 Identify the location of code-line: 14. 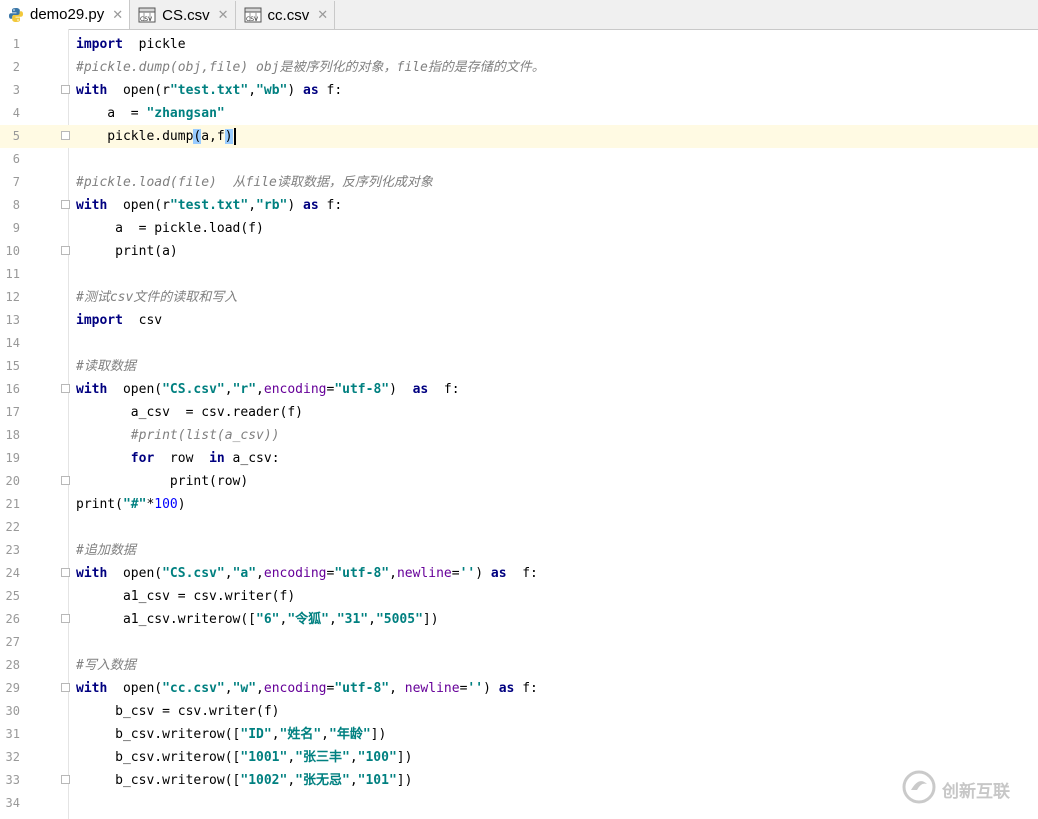
(519, 343).